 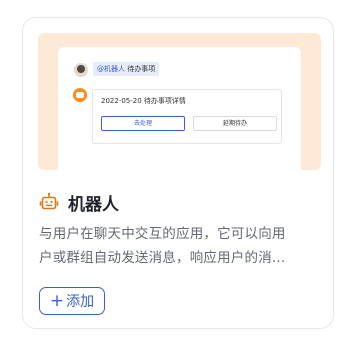 What do you see at coordinates (93, 204) in the screenshot?
I see `card-title: 机器人` at bounding box center [93, 204].